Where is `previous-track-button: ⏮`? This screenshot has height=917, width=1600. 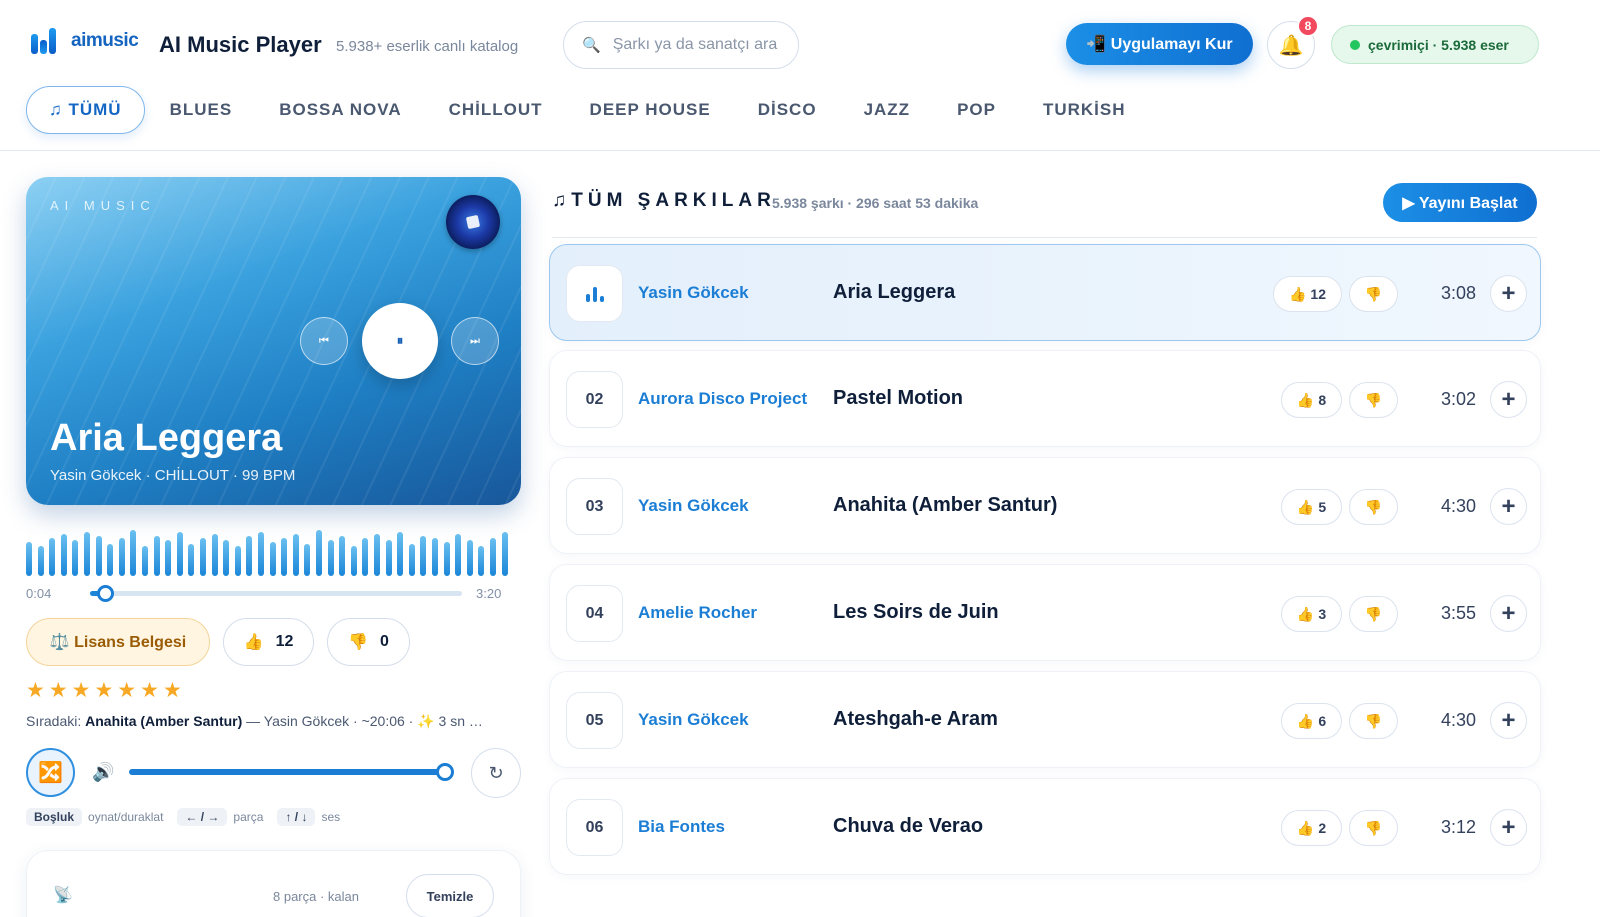
previous-track-button: ⏮ is located at coordinates (324, 341).